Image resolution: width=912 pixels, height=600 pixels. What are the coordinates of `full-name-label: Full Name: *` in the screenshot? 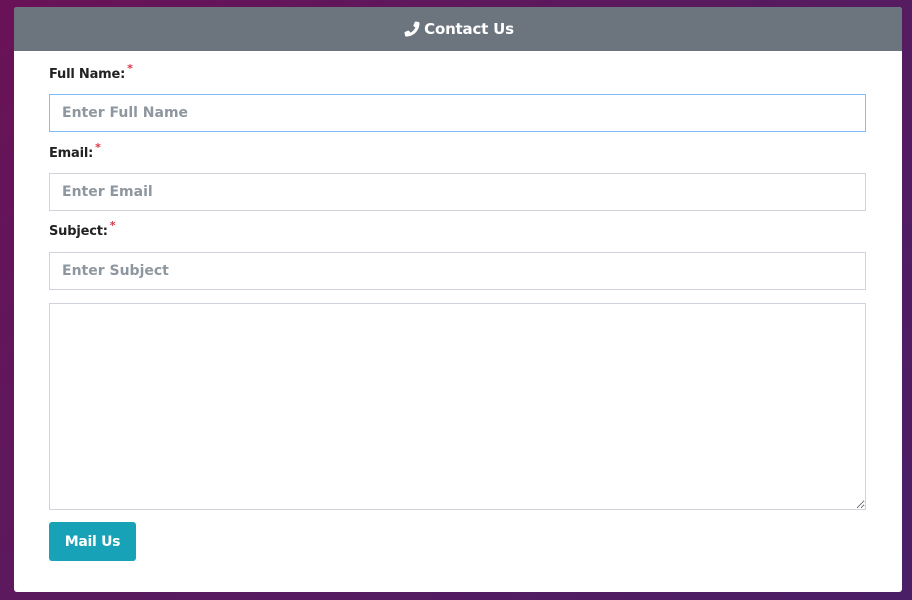 It's located at (91, 72).